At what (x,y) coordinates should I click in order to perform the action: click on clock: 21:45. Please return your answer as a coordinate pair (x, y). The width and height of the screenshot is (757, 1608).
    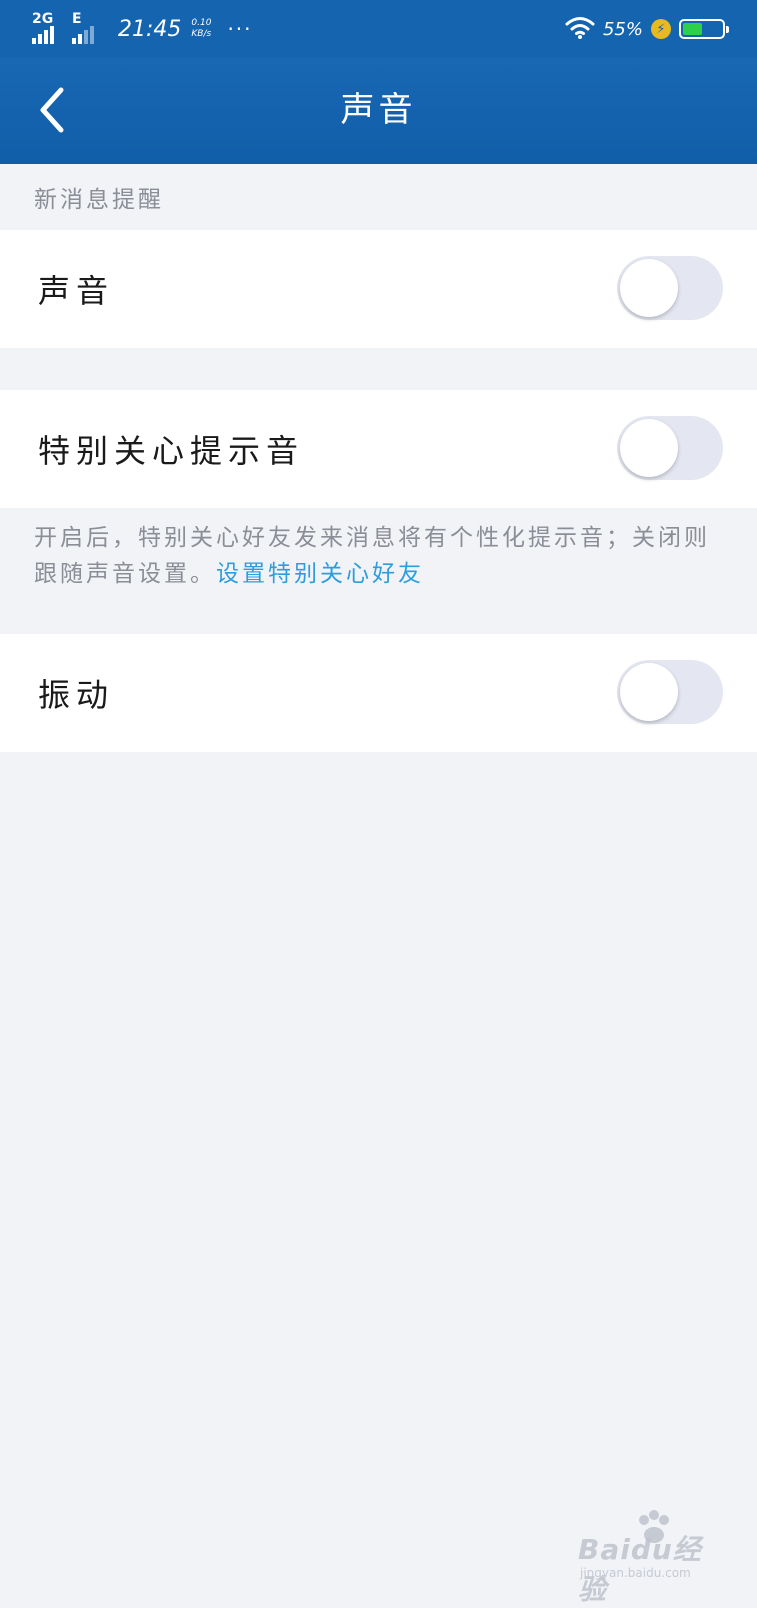
    Looking at the image, I should click on (150, 29).